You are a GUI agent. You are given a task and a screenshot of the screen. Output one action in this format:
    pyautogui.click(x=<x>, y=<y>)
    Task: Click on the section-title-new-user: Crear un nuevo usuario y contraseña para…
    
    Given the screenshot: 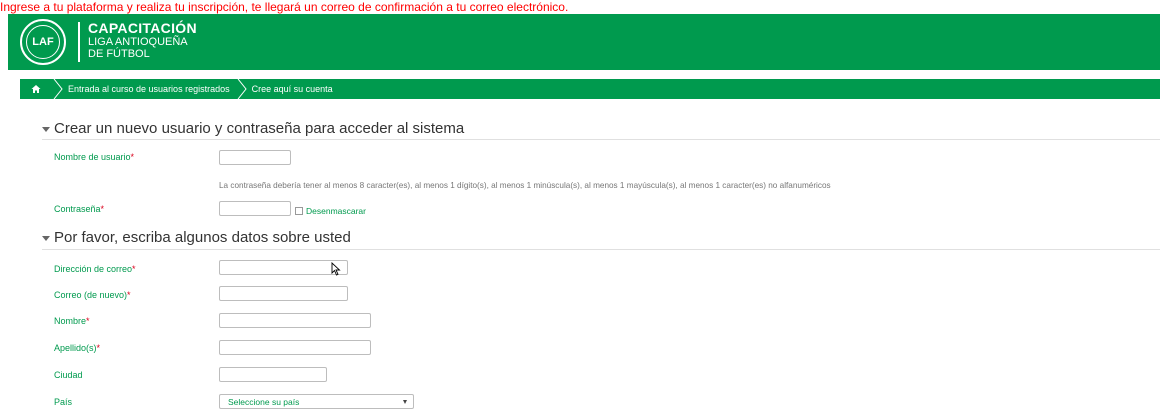 What is the action you would take?
    pyautogui.click(x=259, y=128)
    